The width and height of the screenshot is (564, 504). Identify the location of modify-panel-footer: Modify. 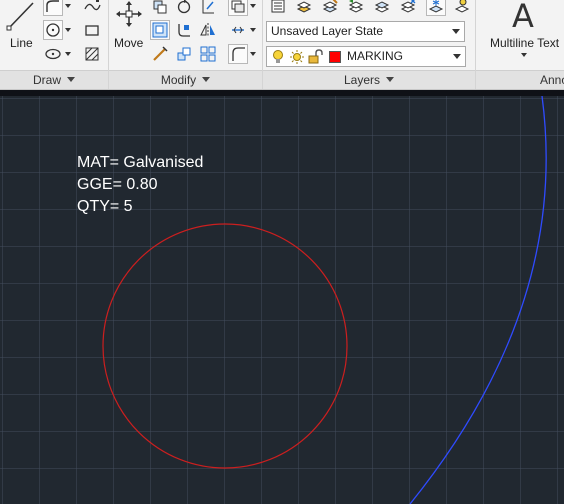
(185, 79).